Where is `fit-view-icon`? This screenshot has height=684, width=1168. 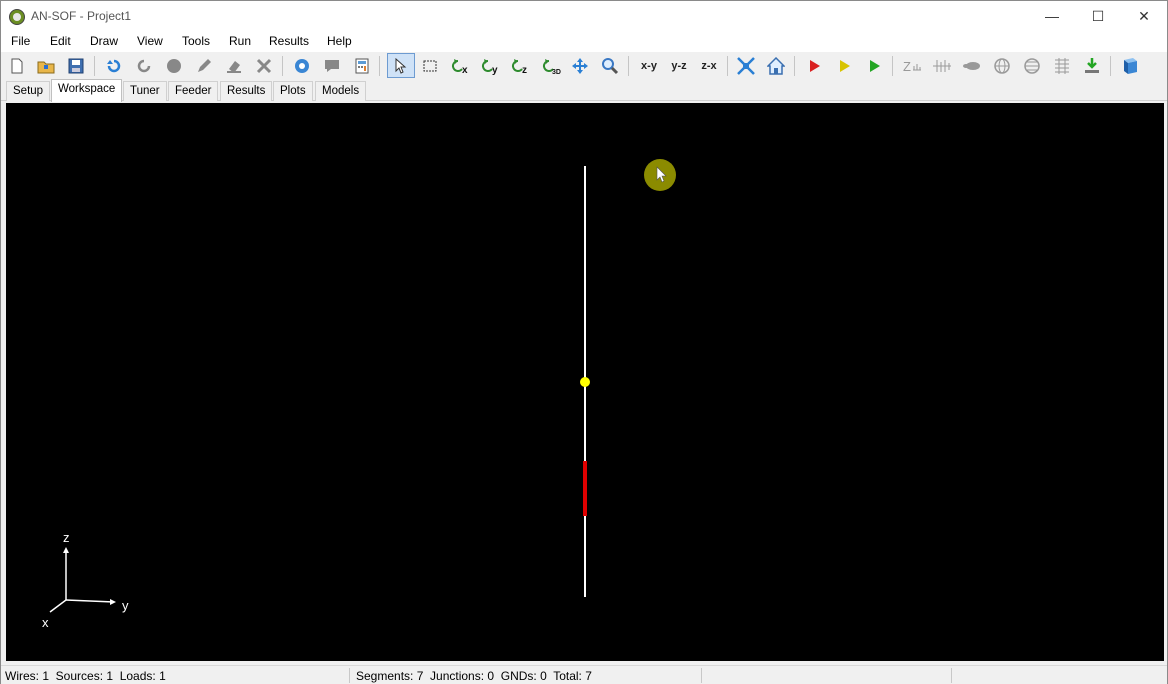 fit-view-icon is located at coordinates (746, 66).